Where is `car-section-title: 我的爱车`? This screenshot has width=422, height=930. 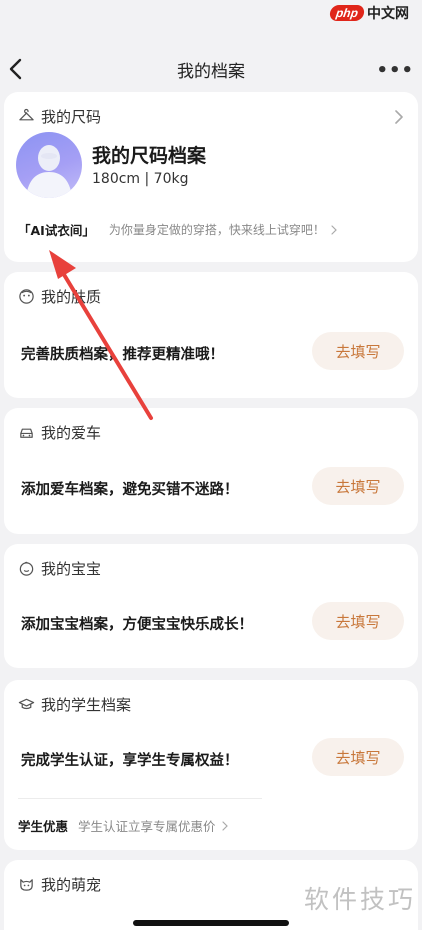
car-section-title: 我的爱车 is located at coordinates (71, 433).